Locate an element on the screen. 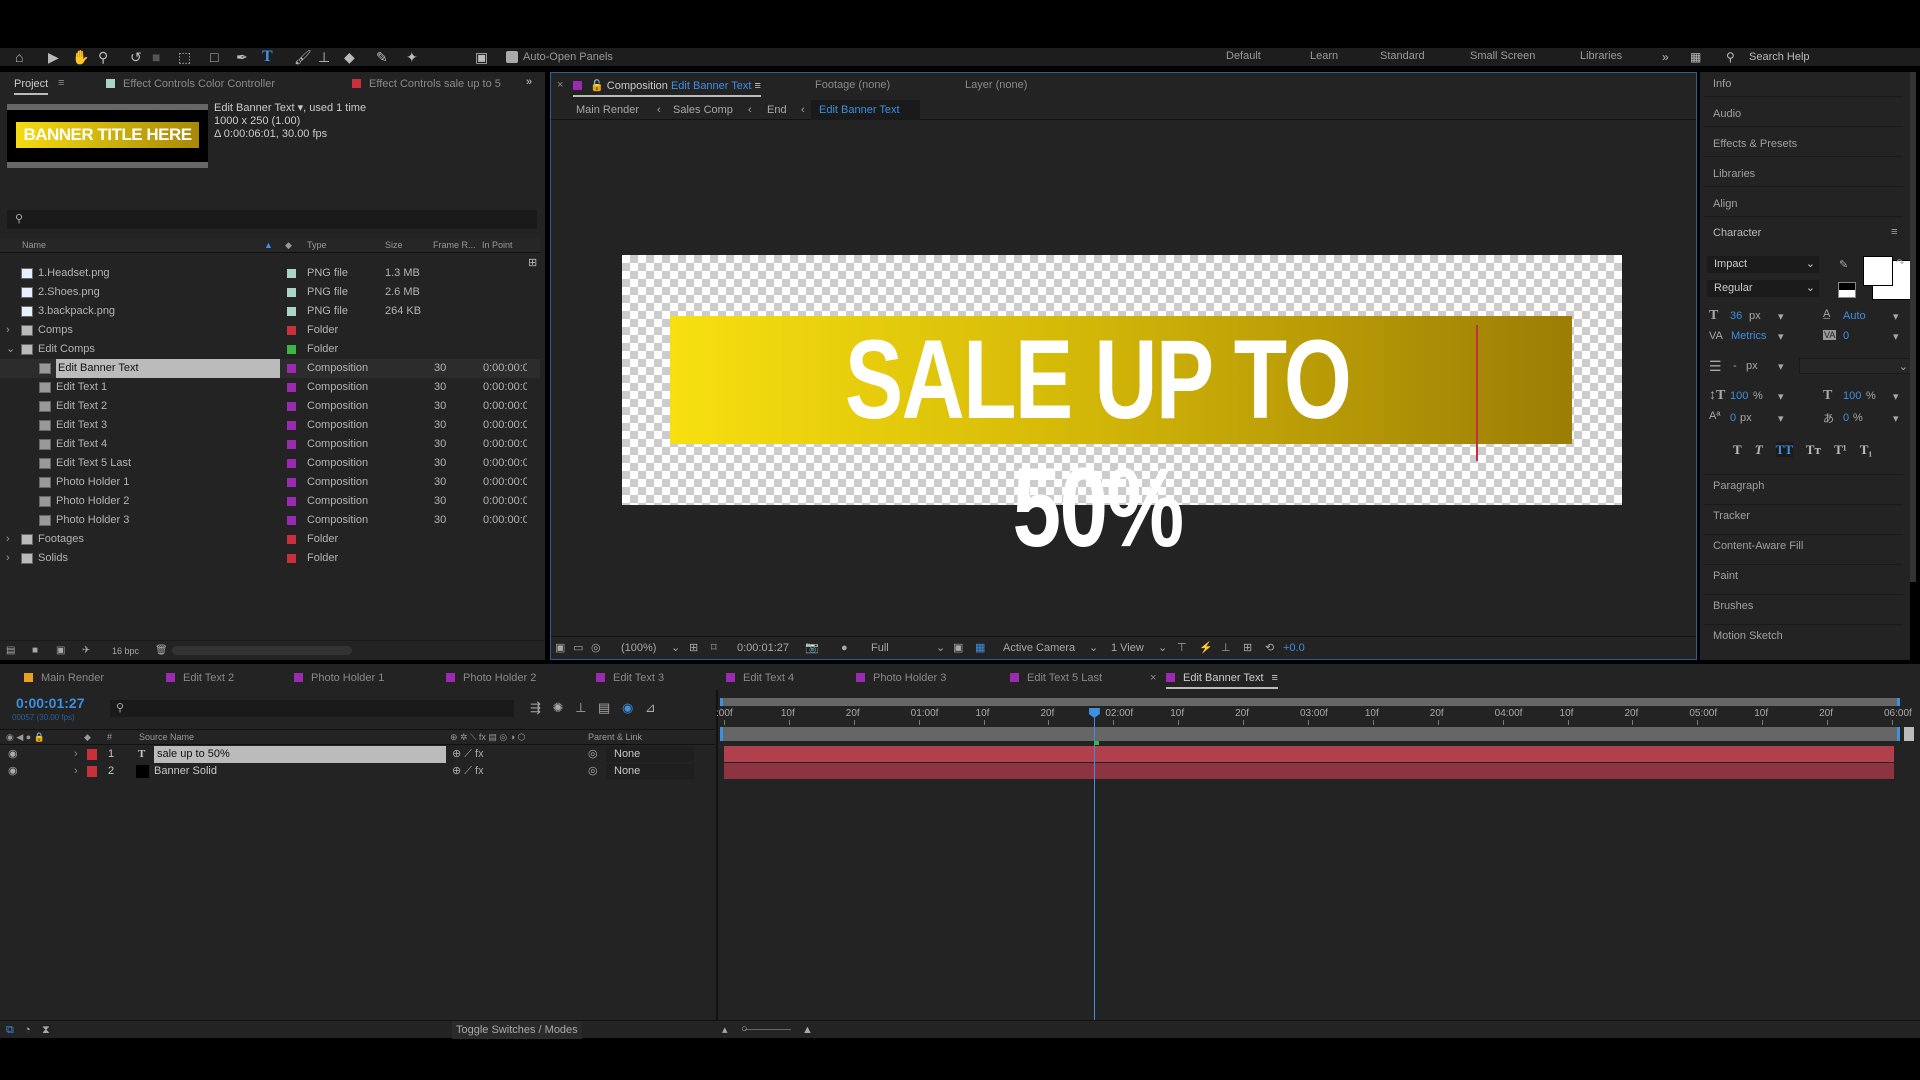  banner-solid: SALE UP TO 50% is located at coordinates (1121, 443).